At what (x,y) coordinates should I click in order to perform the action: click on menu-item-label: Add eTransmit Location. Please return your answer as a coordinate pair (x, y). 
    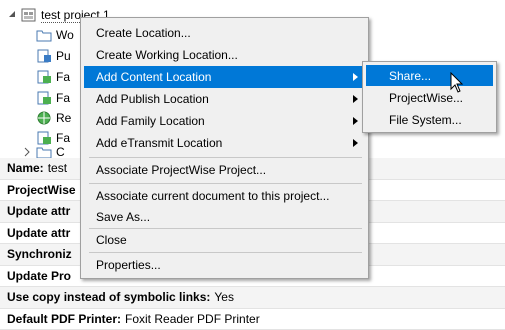
    Looking at the image, I should click on (159, 143).